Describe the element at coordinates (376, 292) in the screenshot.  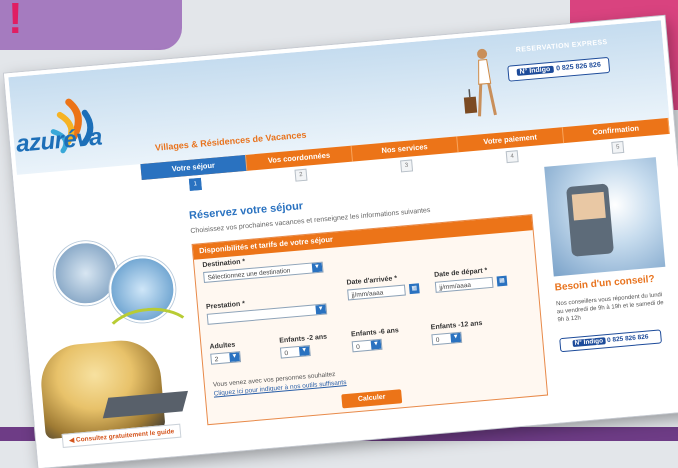
I see `arrival-date-input: jj/mm/aaaa` at that location.